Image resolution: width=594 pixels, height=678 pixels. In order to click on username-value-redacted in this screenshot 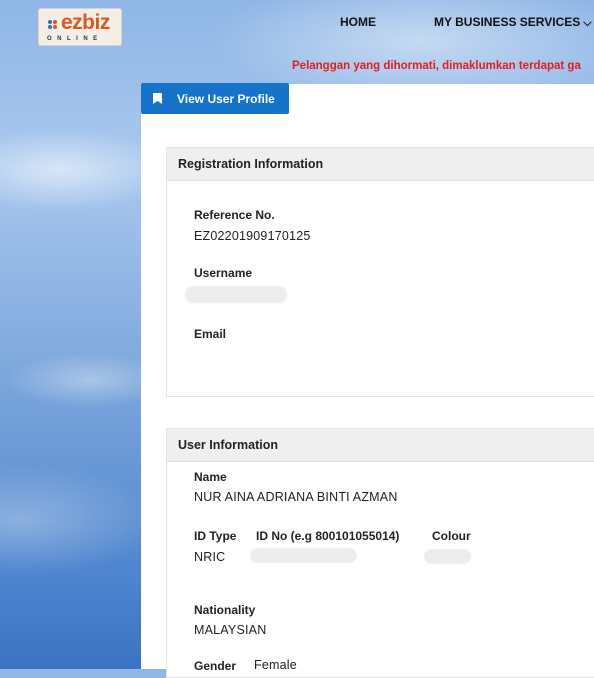, I will do `click(236, 294)`.